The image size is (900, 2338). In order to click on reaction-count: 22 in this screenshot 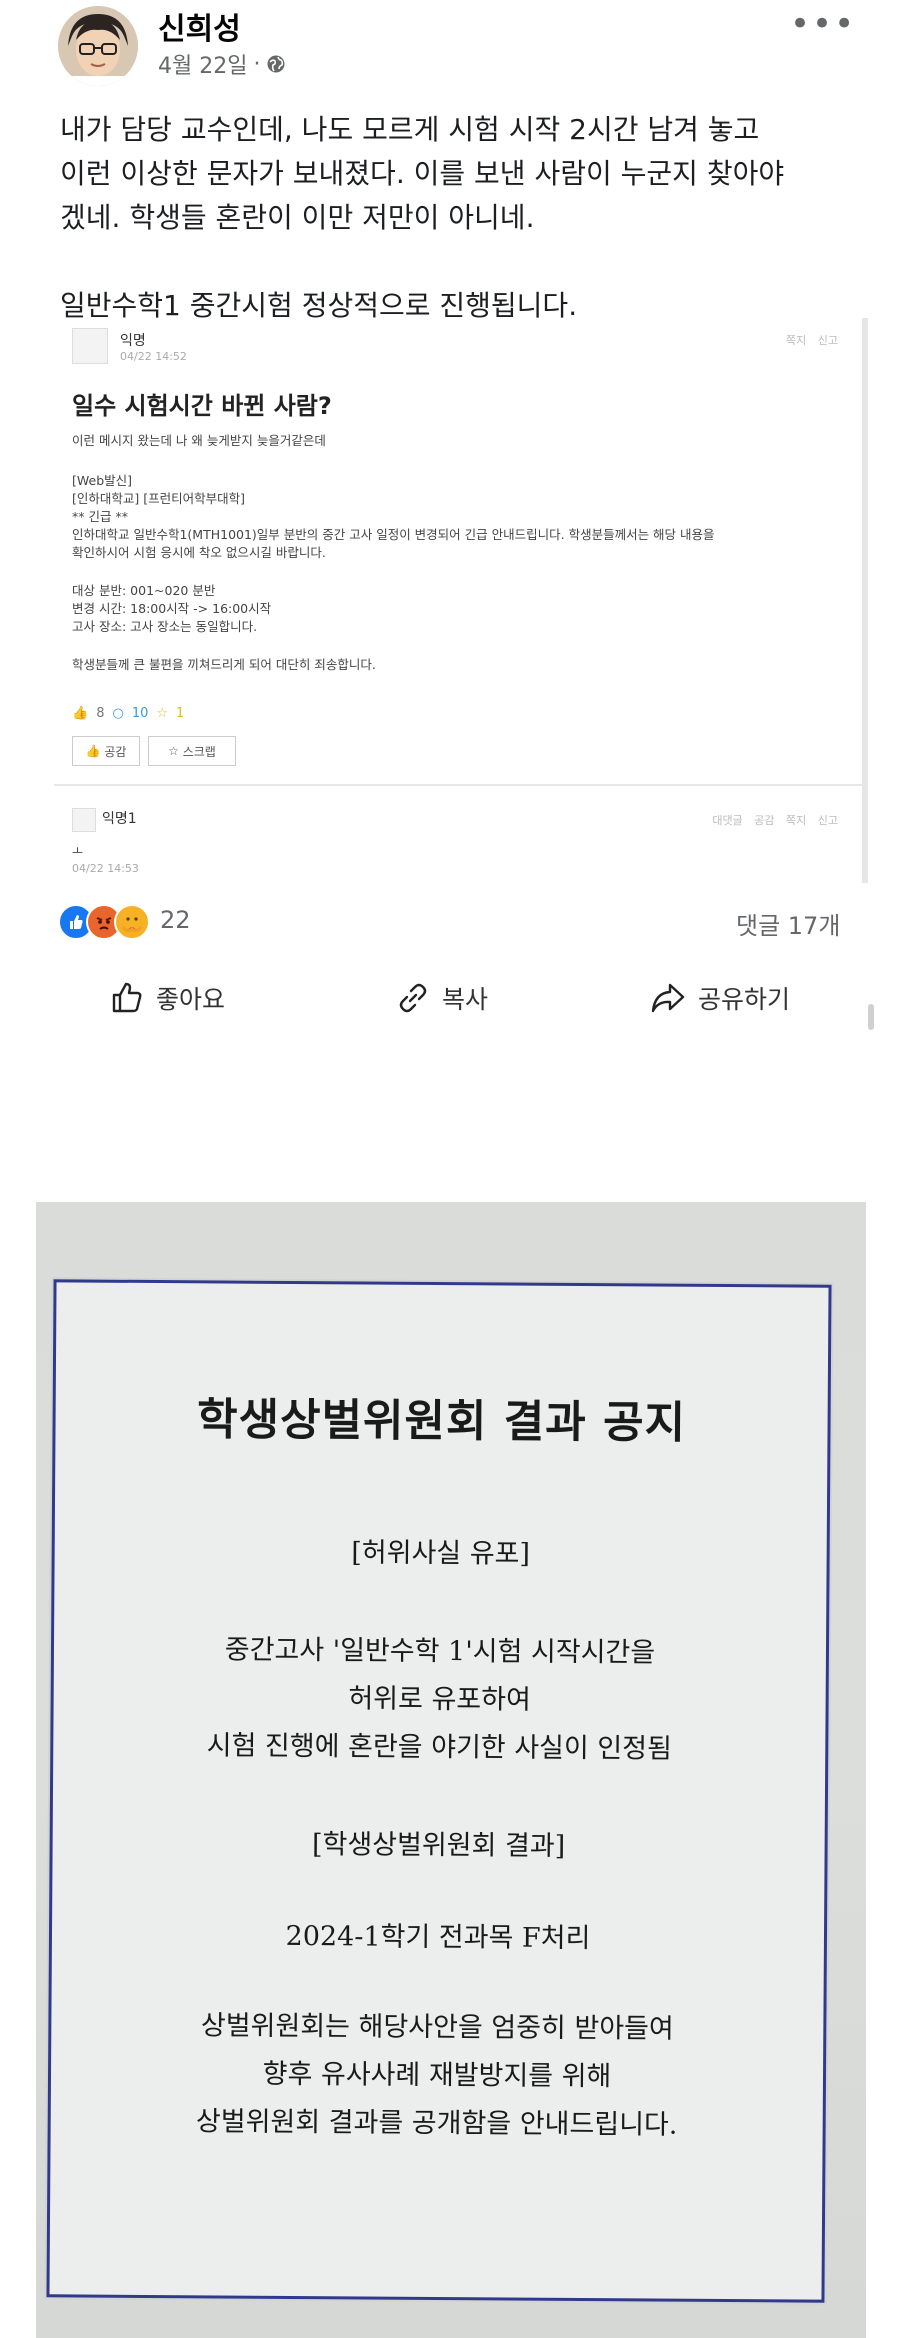, I will do `click(175, 920)`.